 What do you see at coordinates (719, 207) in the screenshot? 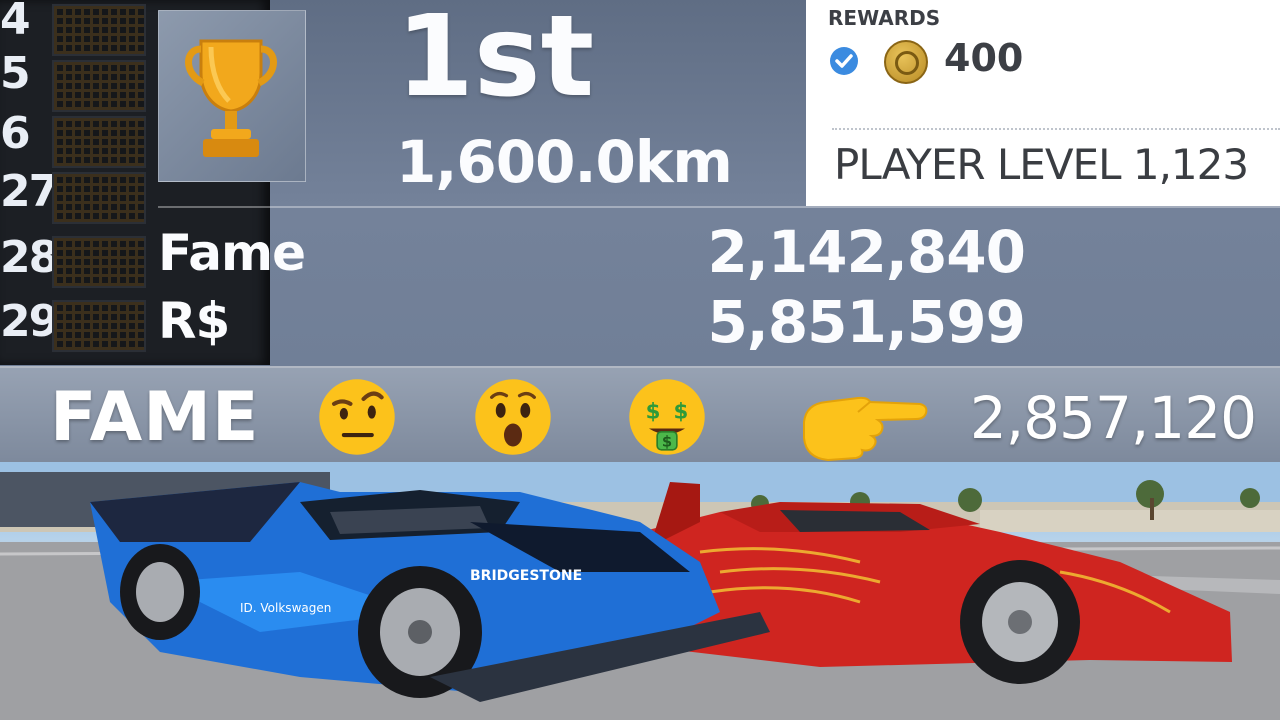
I see `results-divider` at bounding box center [719, 207].